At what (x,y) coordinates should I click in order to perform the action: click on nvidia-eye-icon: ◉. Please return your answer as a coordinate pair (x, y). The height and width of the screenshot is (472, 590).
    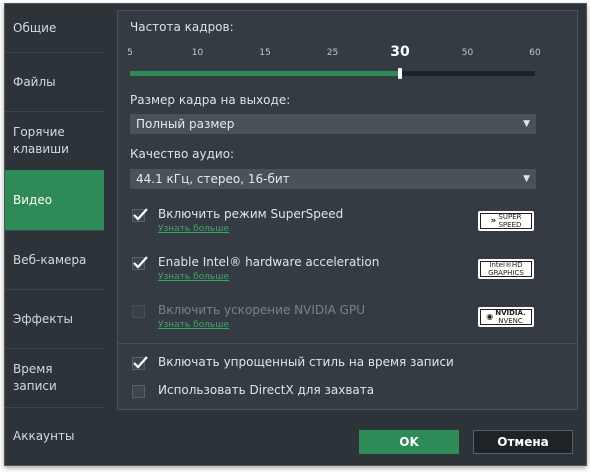
    Looking at the image, I should click on (490, 316).